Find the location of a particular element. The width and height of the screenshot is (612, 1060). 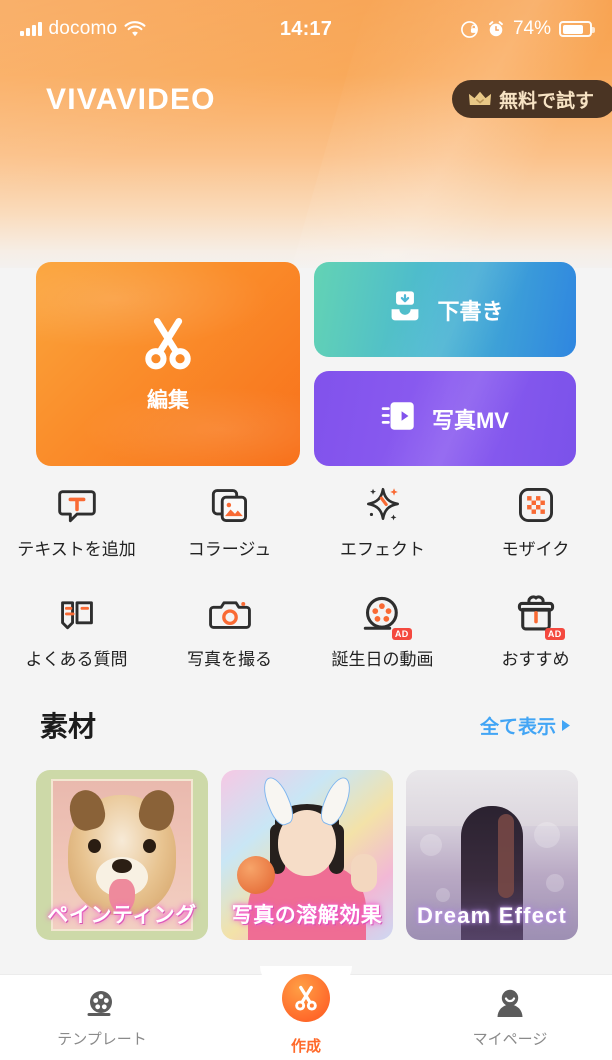

feature-take-photo: 写真を撮る is located at coordinates (229, 632).